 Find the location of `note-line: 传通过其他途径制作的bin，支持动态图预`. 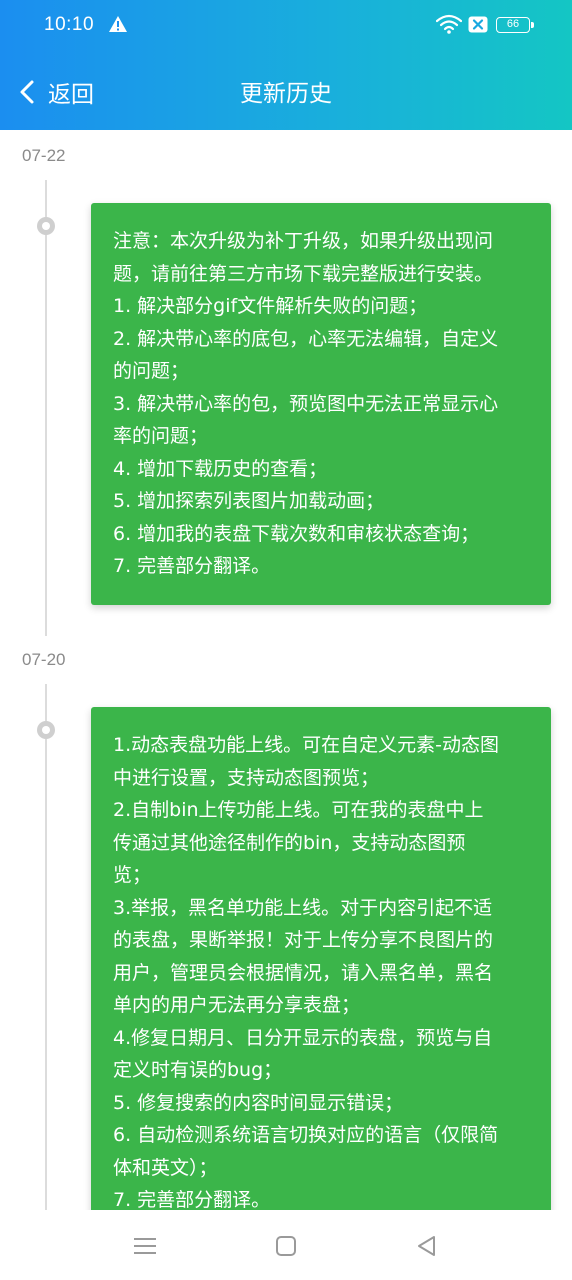

note-line: 传通过其他途径制作的bin，支持动态图预 is located at coordinates (289, 842).